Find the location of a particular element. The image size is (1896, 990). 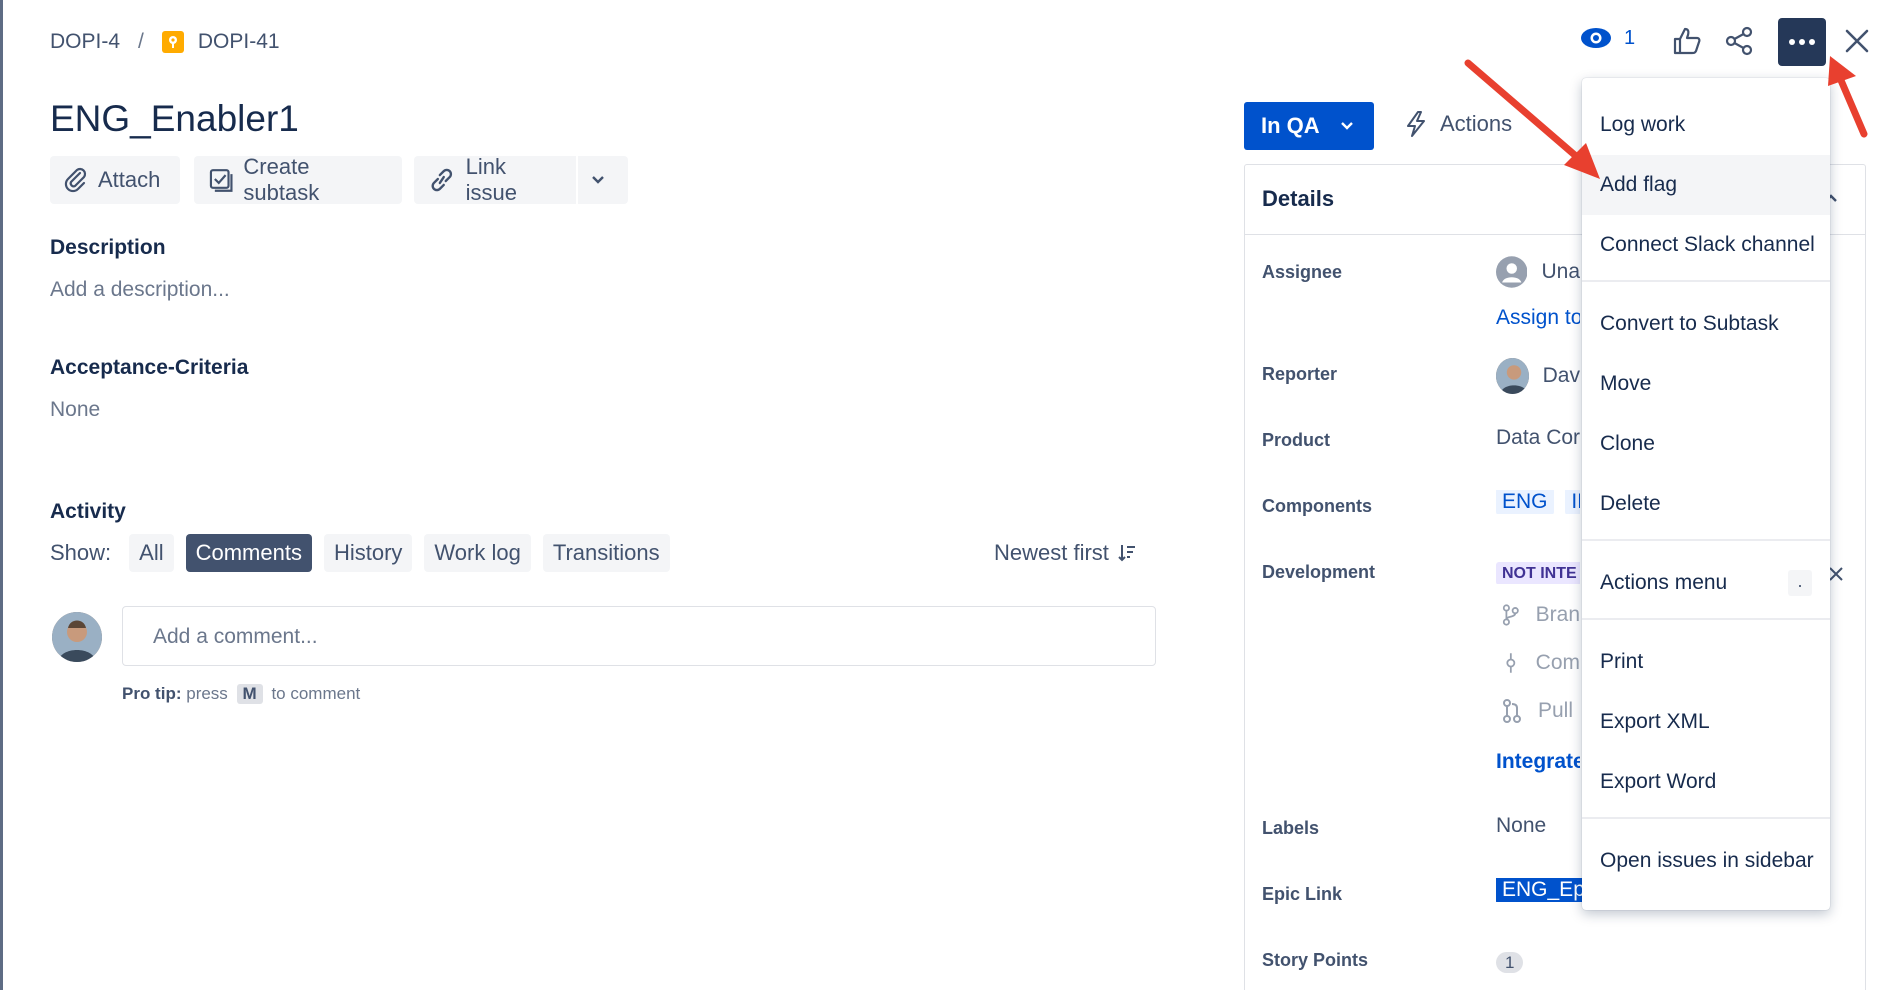

menu-item-export-xml: Export XML is located at coordinates (1706, 722).